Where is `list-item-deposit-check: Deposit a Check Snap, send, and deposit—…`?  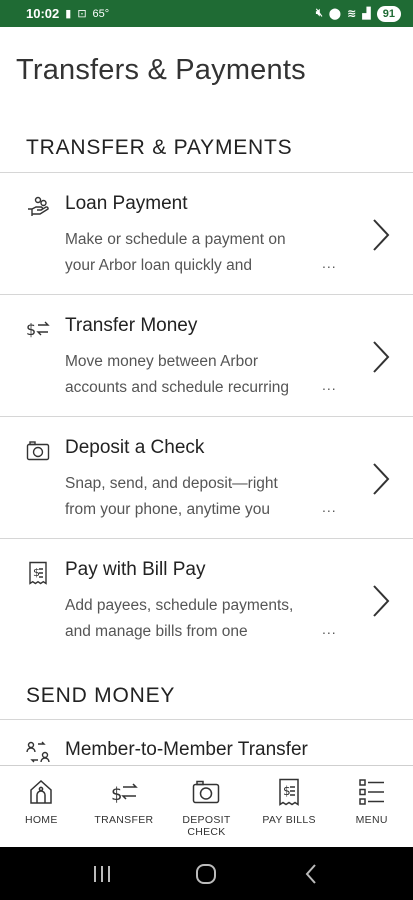
list-item-deposit-check: Deposit a Check Snap, send, and deposit—… is located at coordinates (206, 478).